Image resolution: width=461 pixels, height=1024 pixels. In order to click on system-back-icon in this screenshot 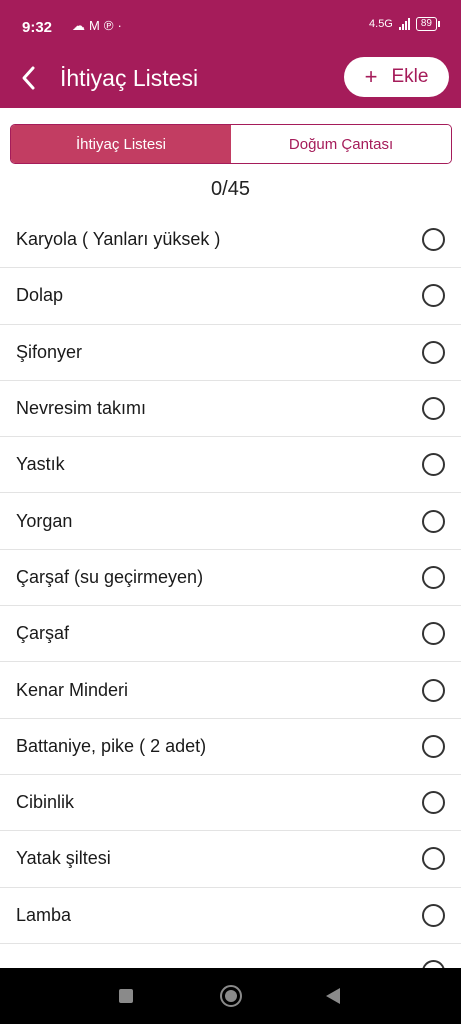, I will do `click(333, 996)`.